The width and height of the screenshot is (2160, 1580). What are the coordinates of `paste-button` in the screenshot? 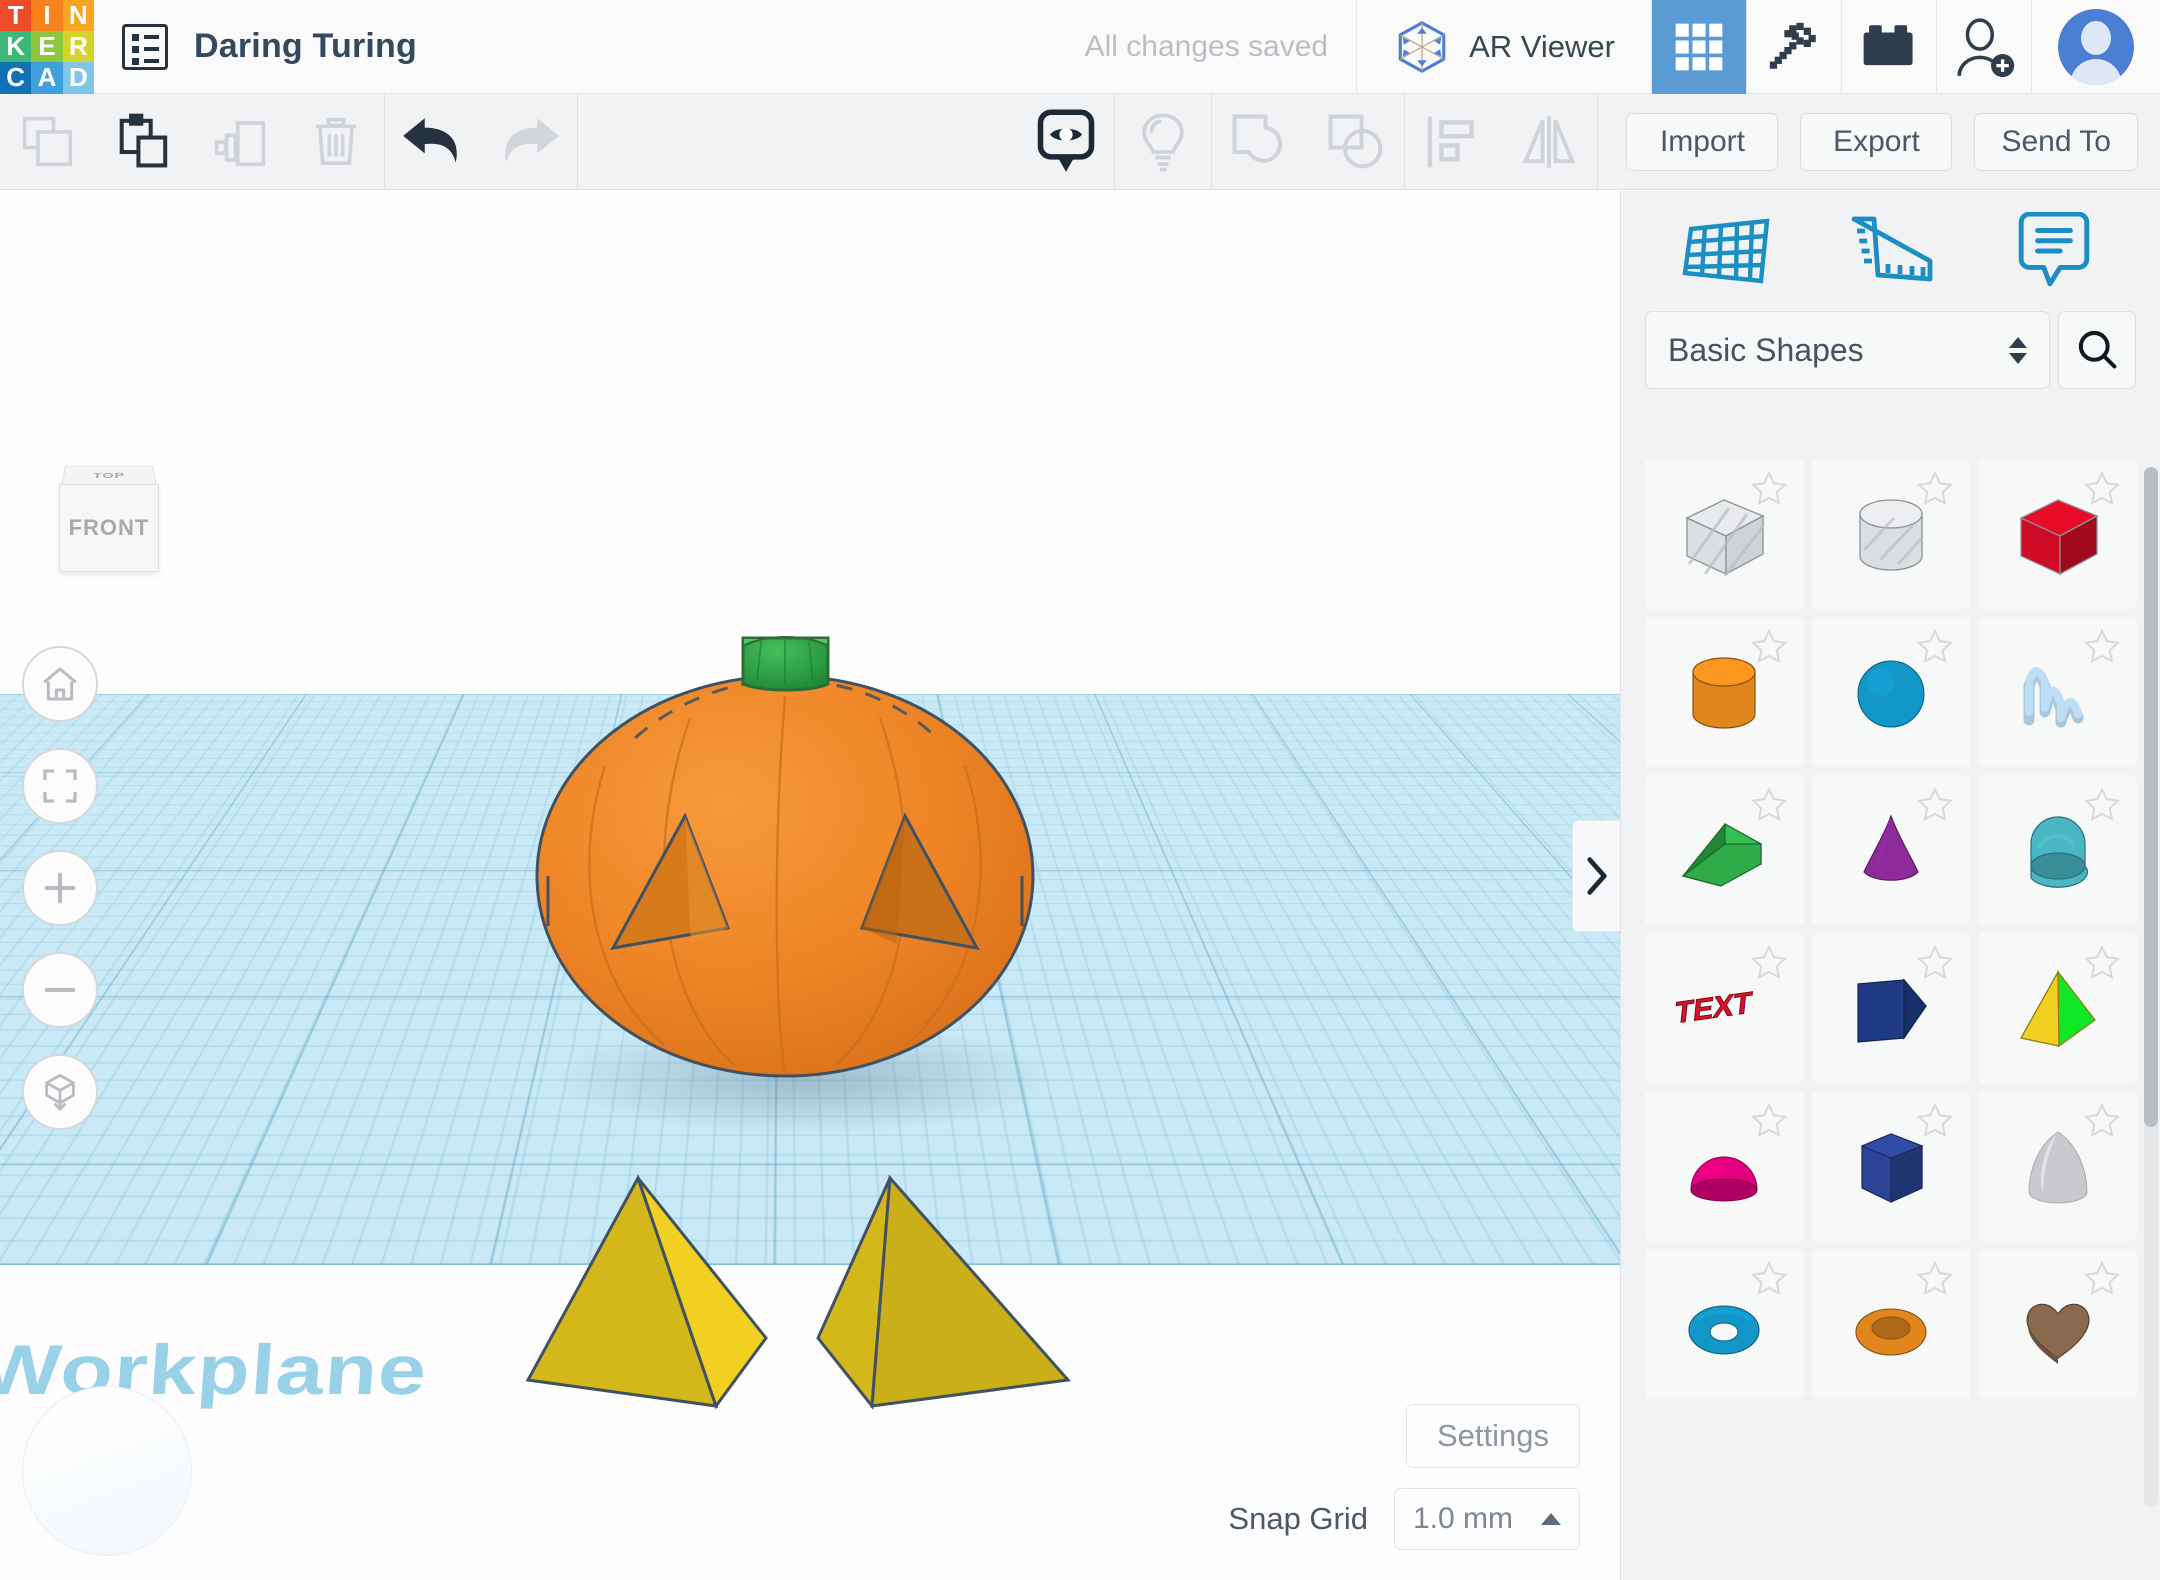 It's located at (144, 142).